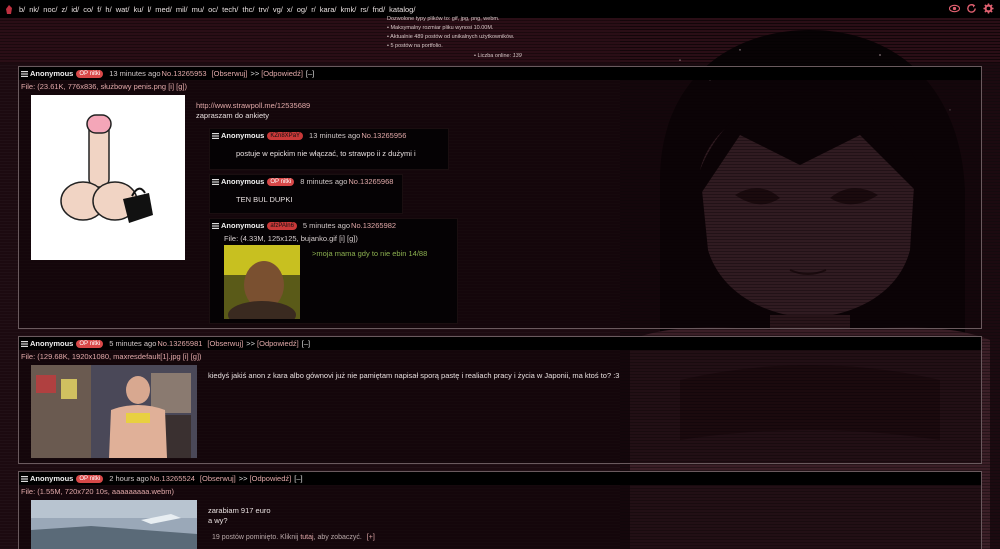 The image size is (1000, 549). What do you see at coordinates (163, 9) in the screenshot?
I see `board-link: med/` at bounding box center [163, 9].